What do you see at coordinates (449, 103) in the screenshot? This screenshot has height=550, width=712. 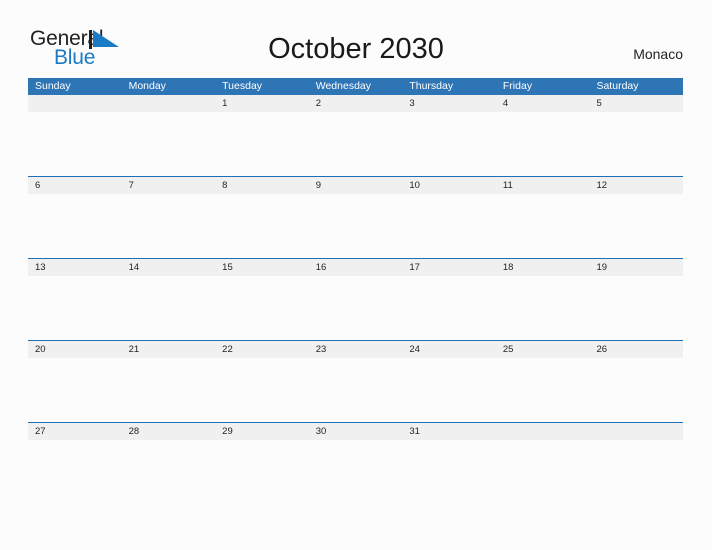 I see `day-cell: 3` at bounding box center [449, 103].